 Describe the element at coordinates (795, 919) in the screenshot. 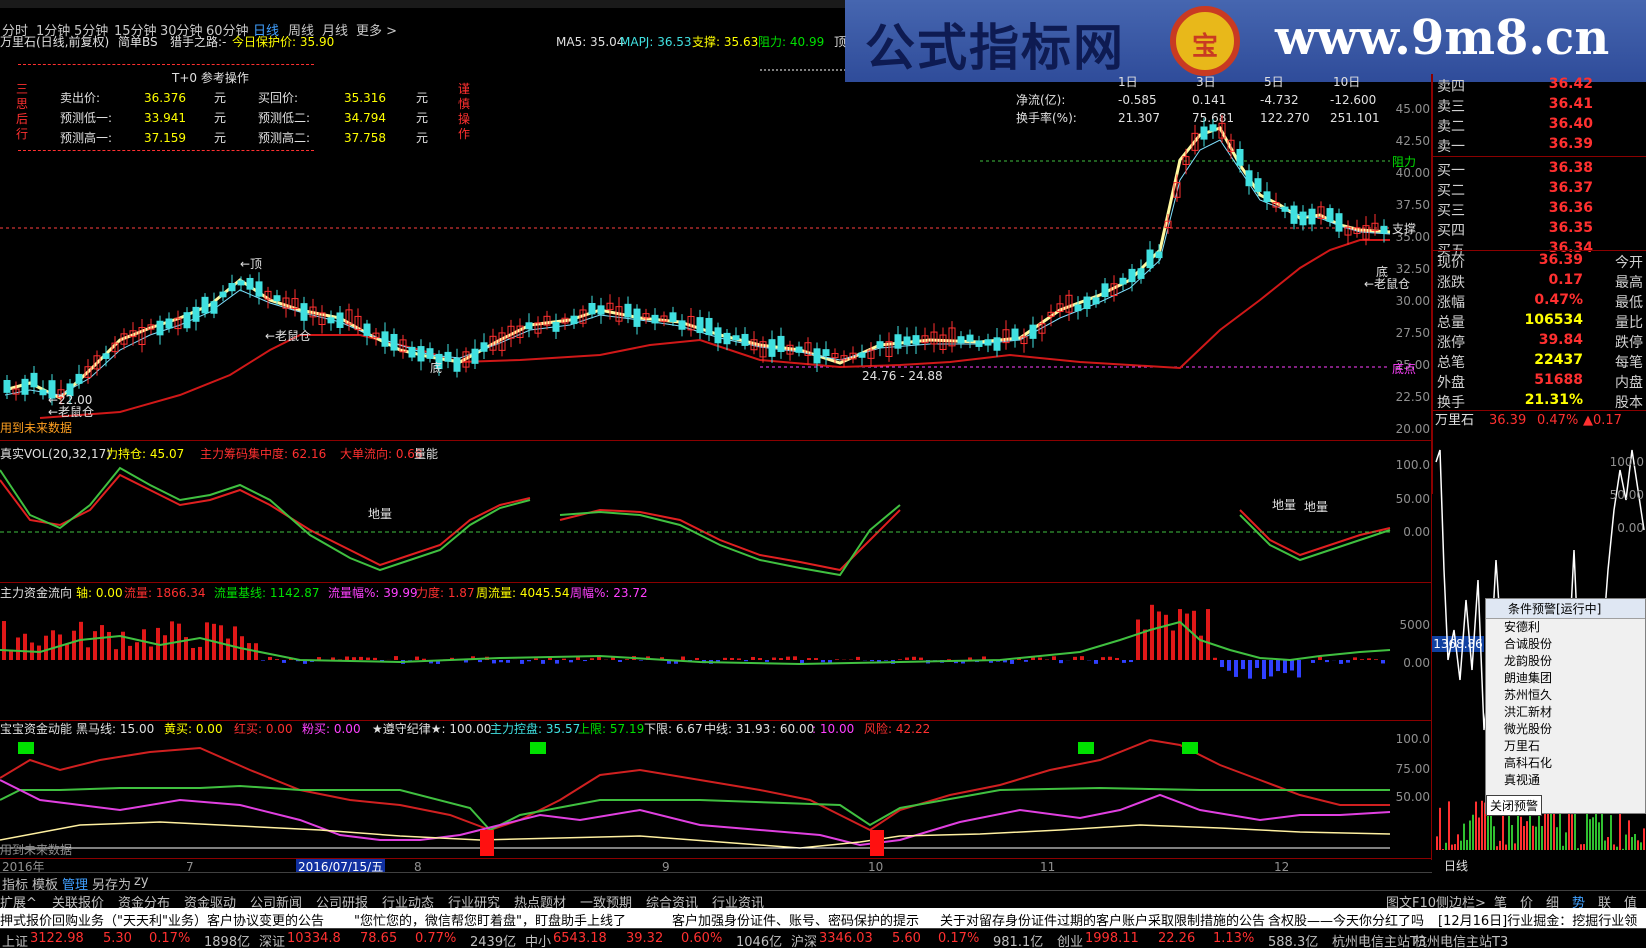

I see `news-item: 客户加强身份证件、账号、密码保护的提示` at that location.